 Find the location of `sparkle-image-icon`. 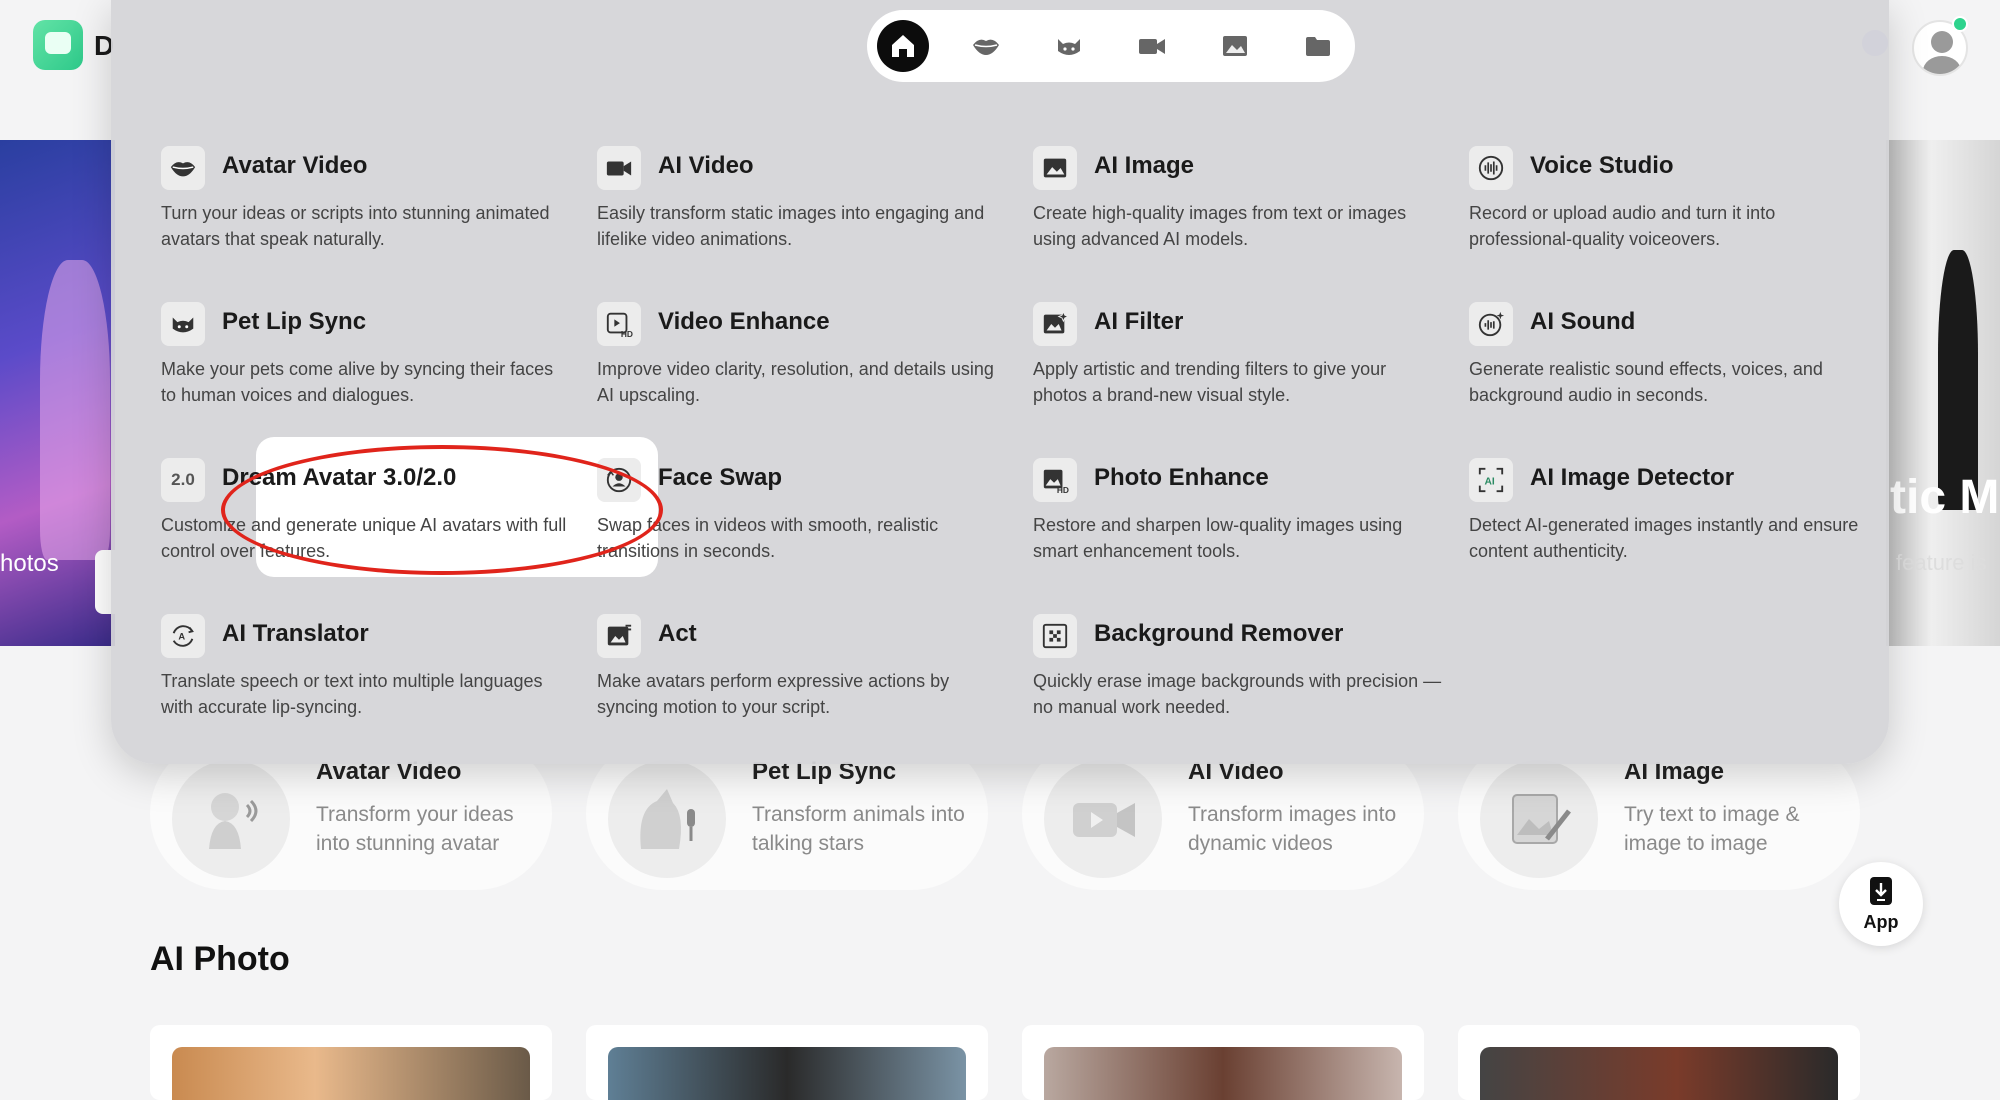

sparkle-image-icon is located at coordinates (1055, 324).